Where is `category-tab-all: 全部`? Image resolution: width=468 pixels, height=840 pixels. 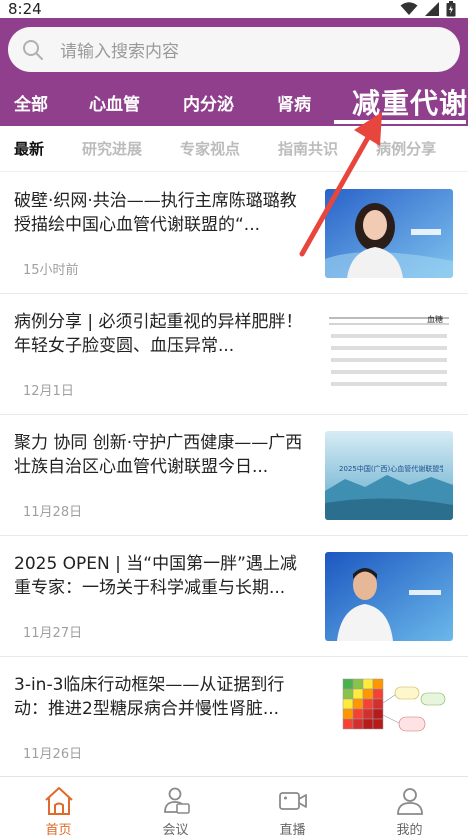
category-tab-all: 全部 is located at coordinates (31, 102).